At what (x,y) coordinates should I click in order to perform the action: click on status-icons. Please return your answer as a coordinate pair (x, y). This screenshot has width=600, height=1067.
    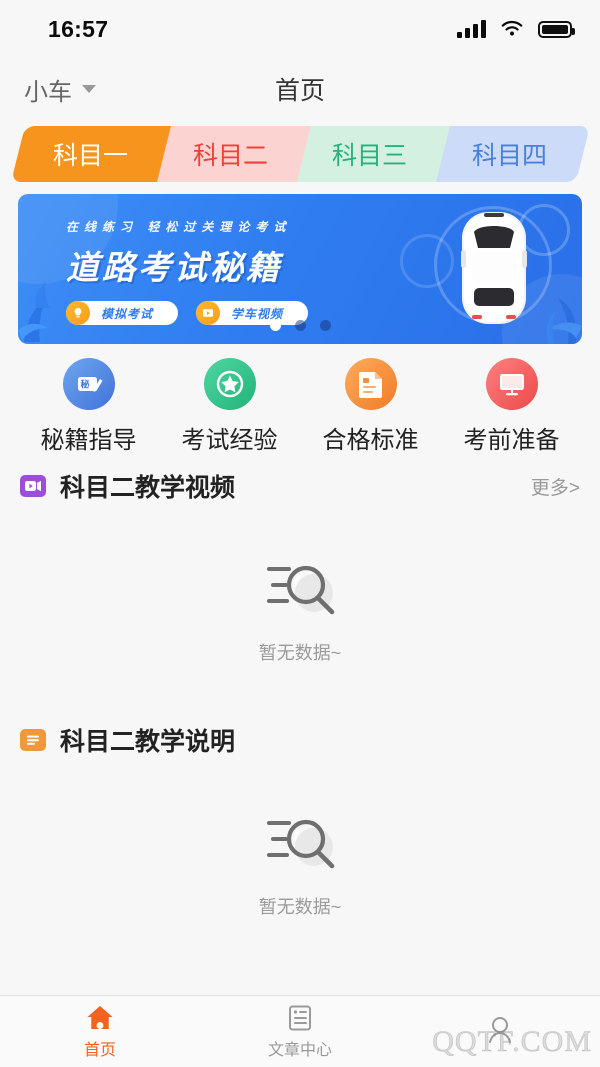
    Looking at the image, I should click on (516, 29).